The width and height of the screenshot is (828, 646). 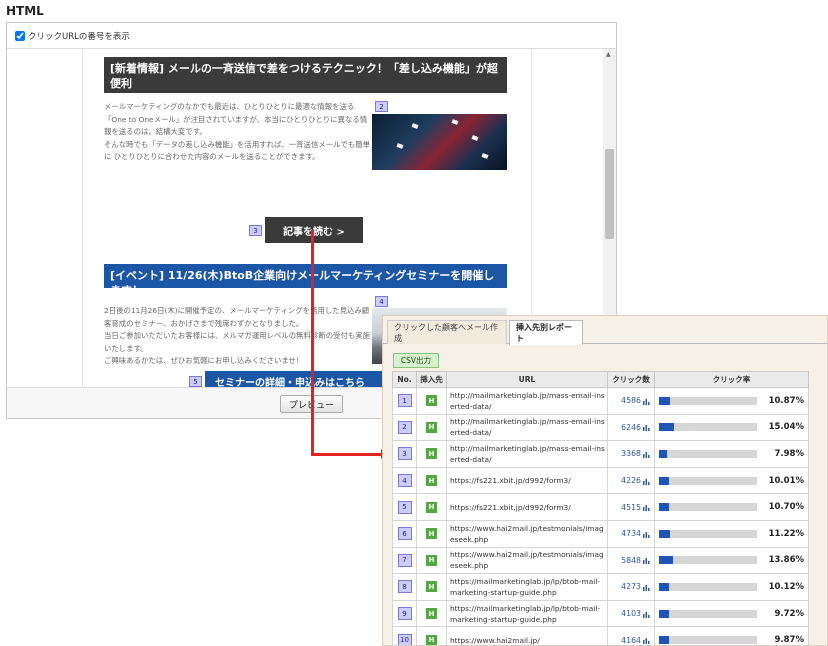 I want to click on click-count-link: 4164, so click(x=631, y=640).